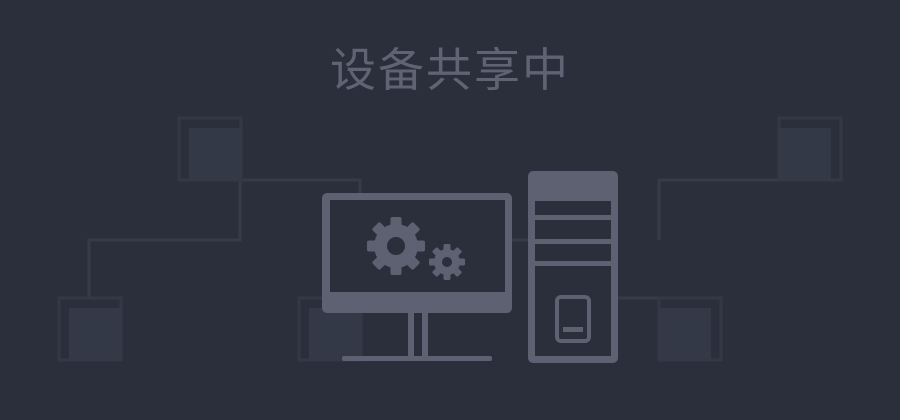  Describe the element at coordinates (573, 267) in the screenshot. I see `pc-tower-icon` at that location.